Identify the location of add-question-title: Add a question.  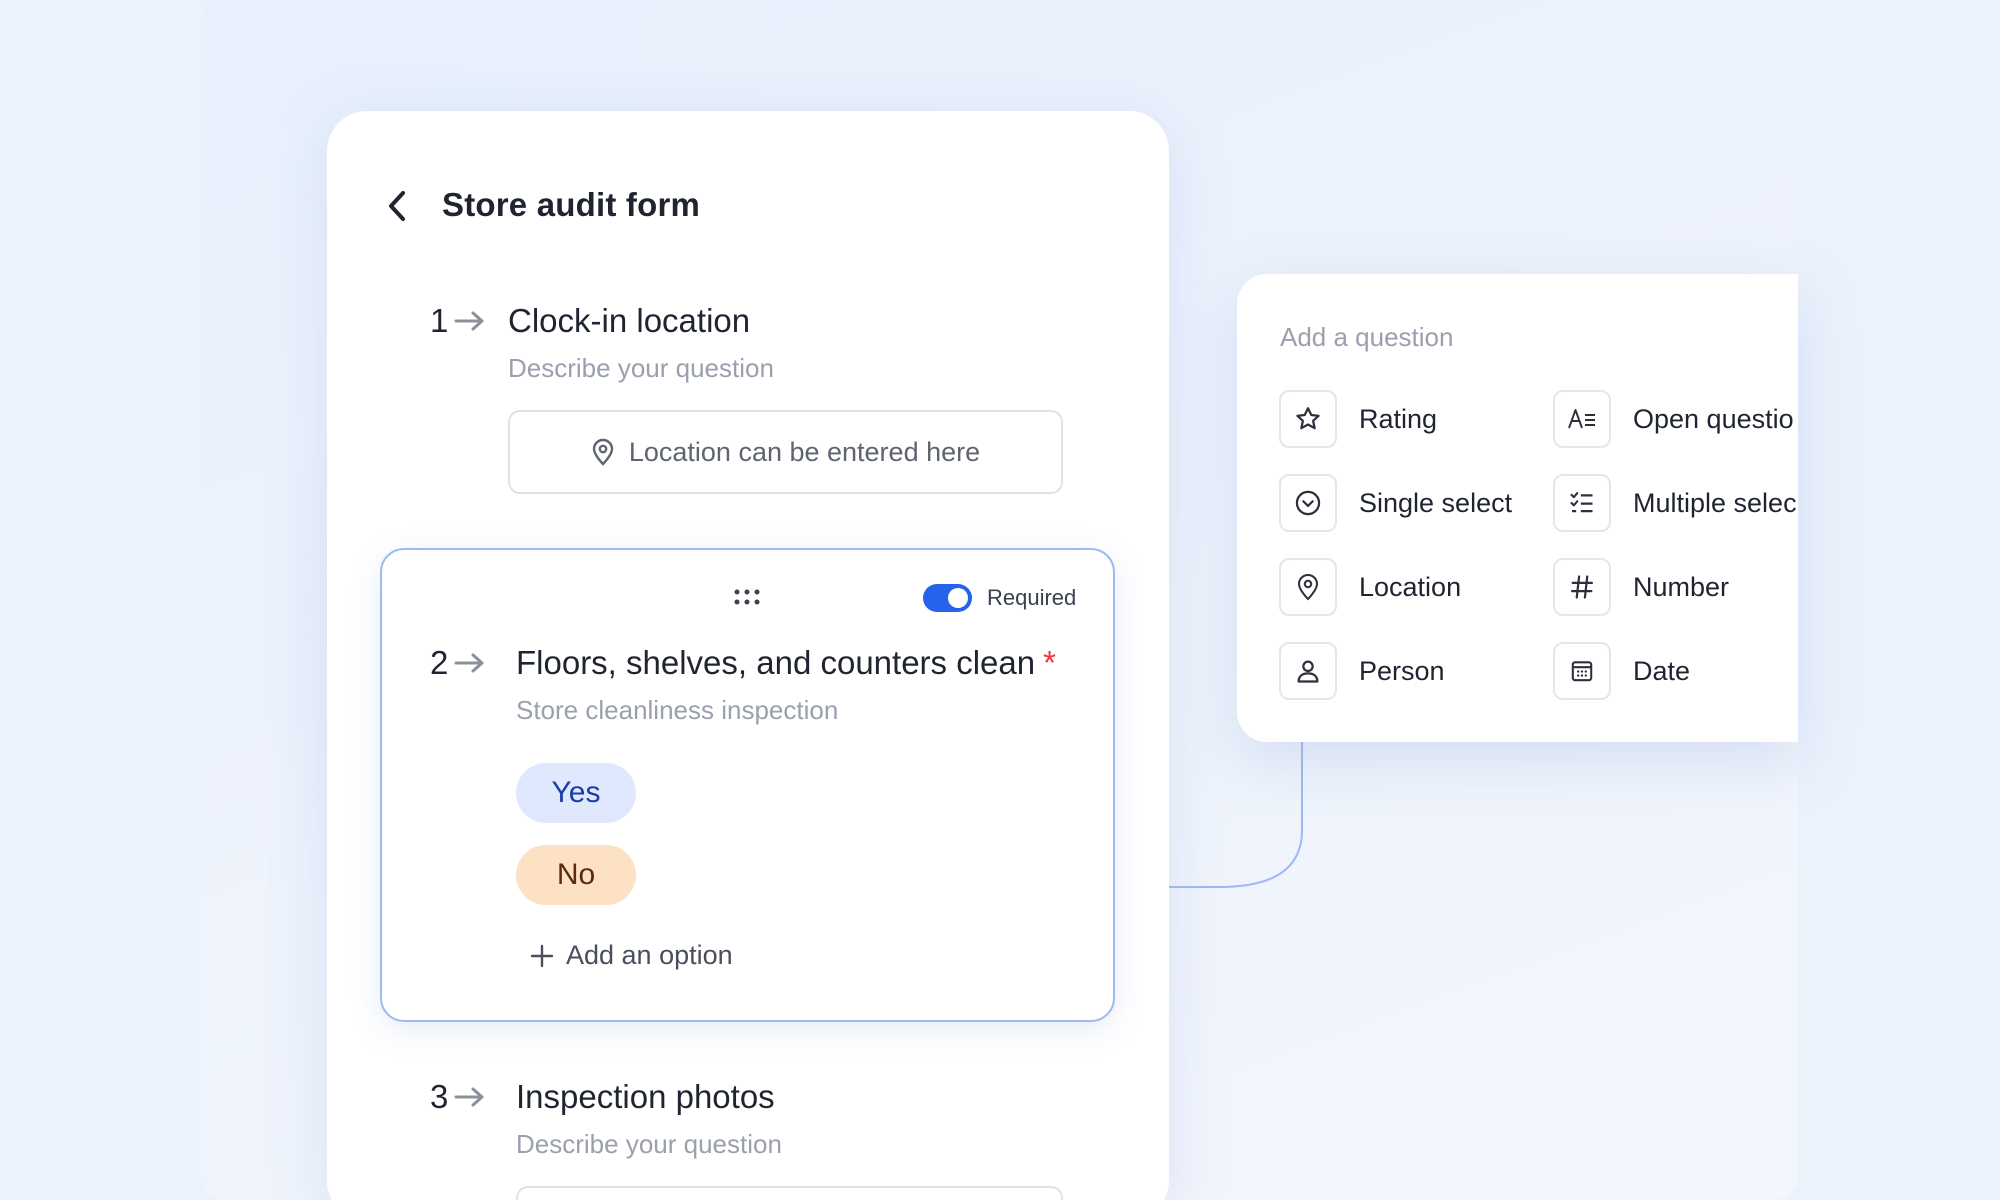
(1367, 337).